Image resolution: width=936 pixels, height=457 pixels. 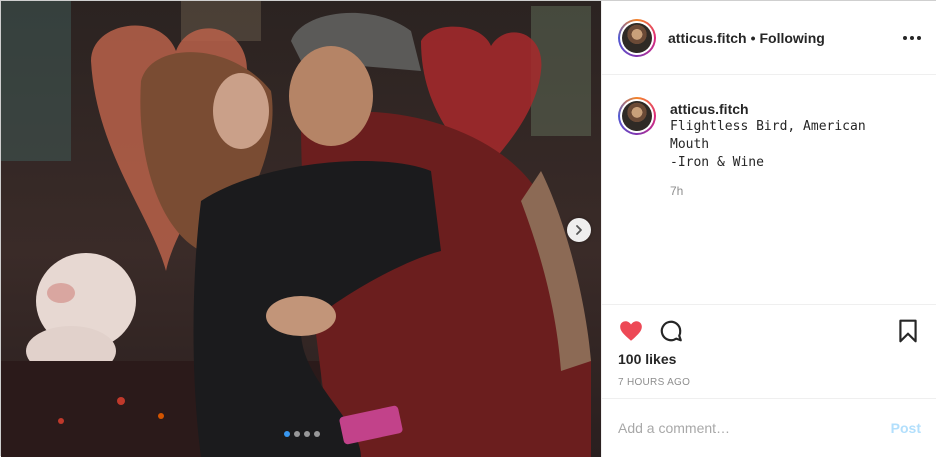 I want to click on comment-bar: Post, so click(x=769, y=427).